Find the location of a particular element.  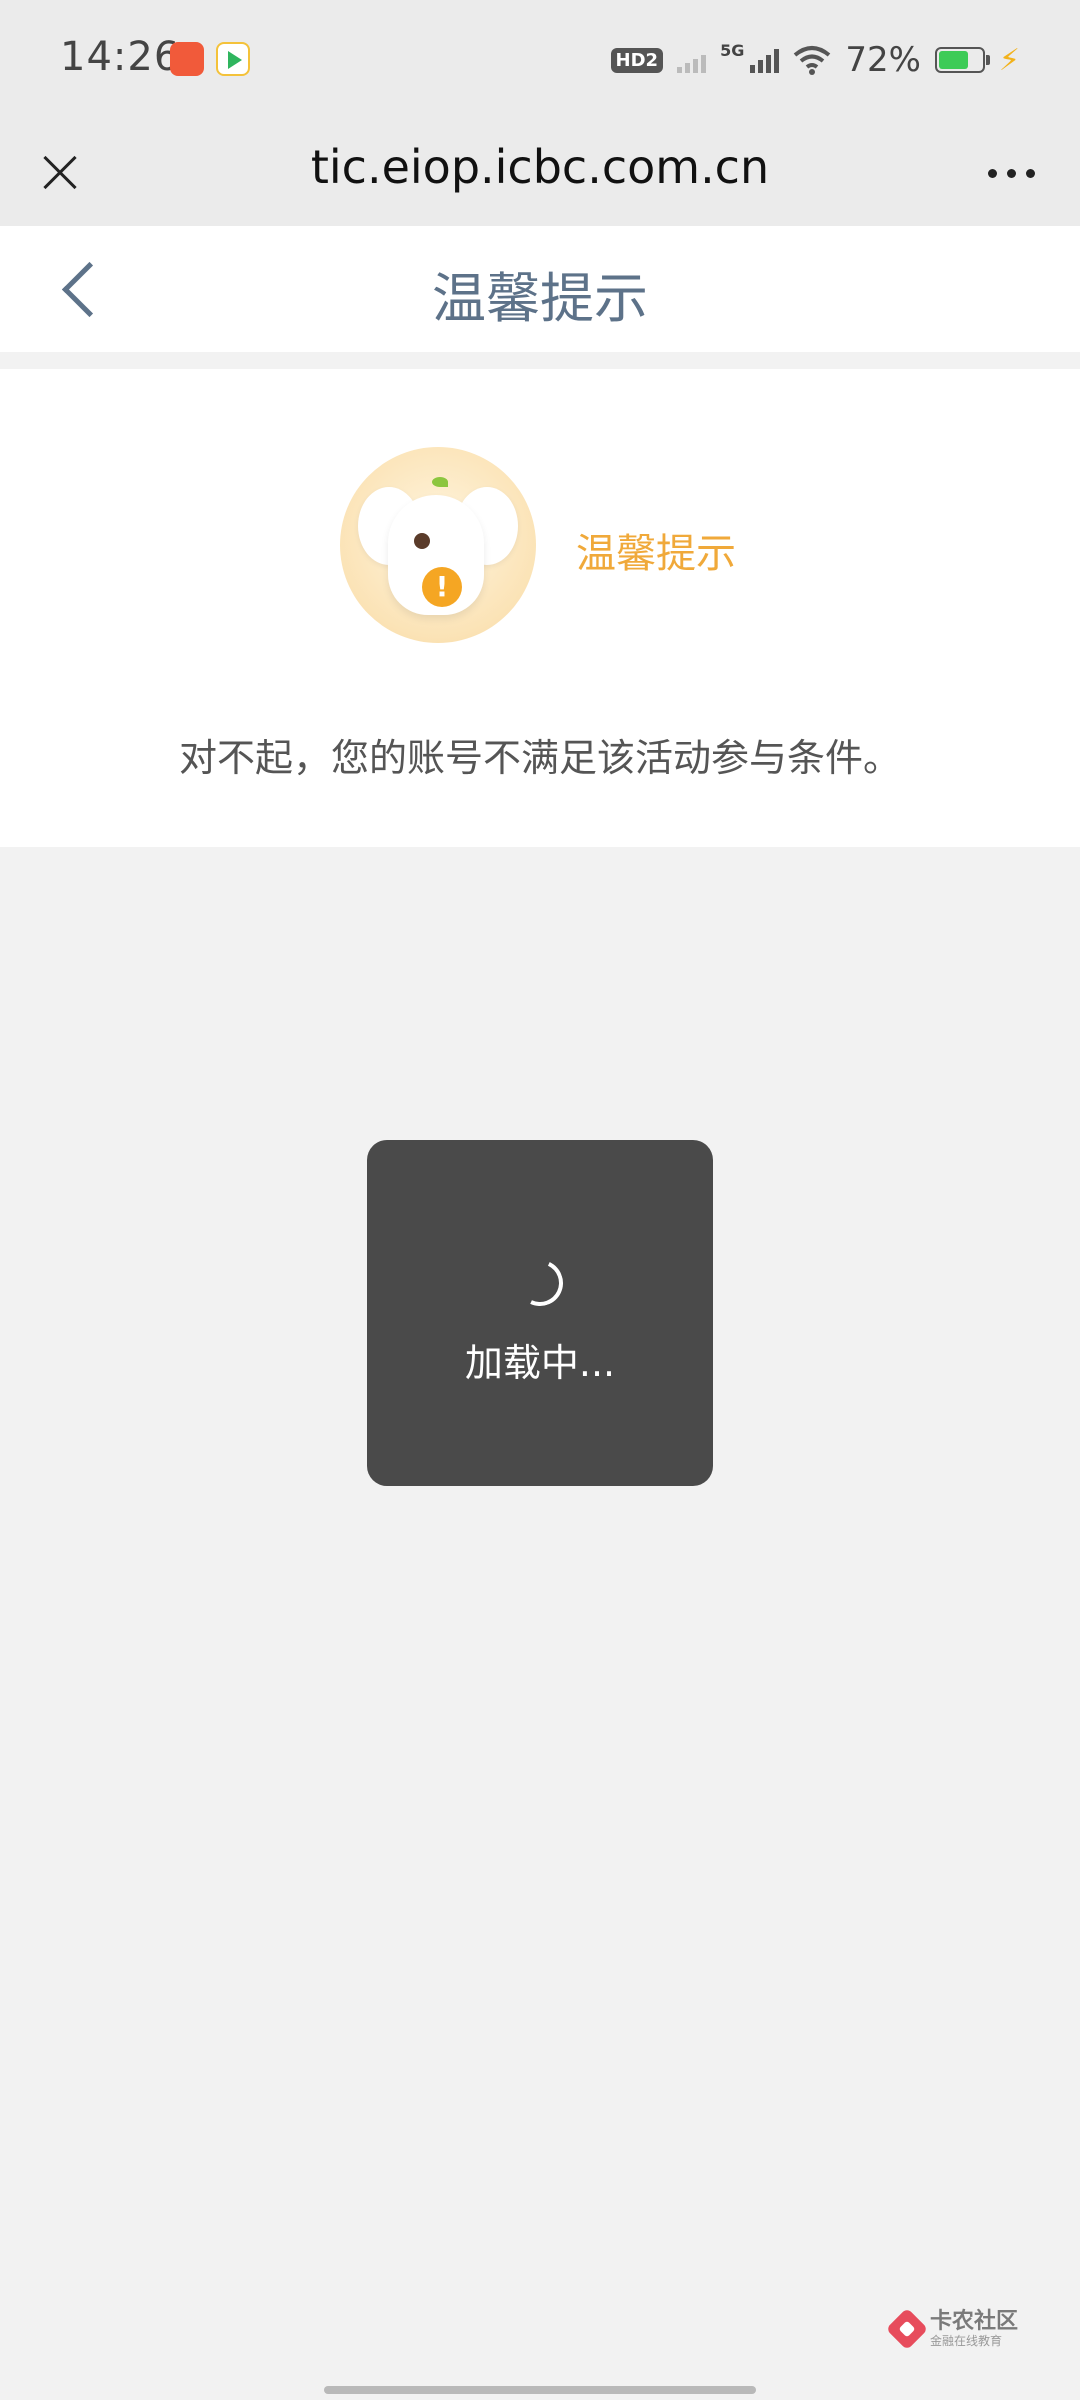

video-app-icon is located at coordinates (233, 59).